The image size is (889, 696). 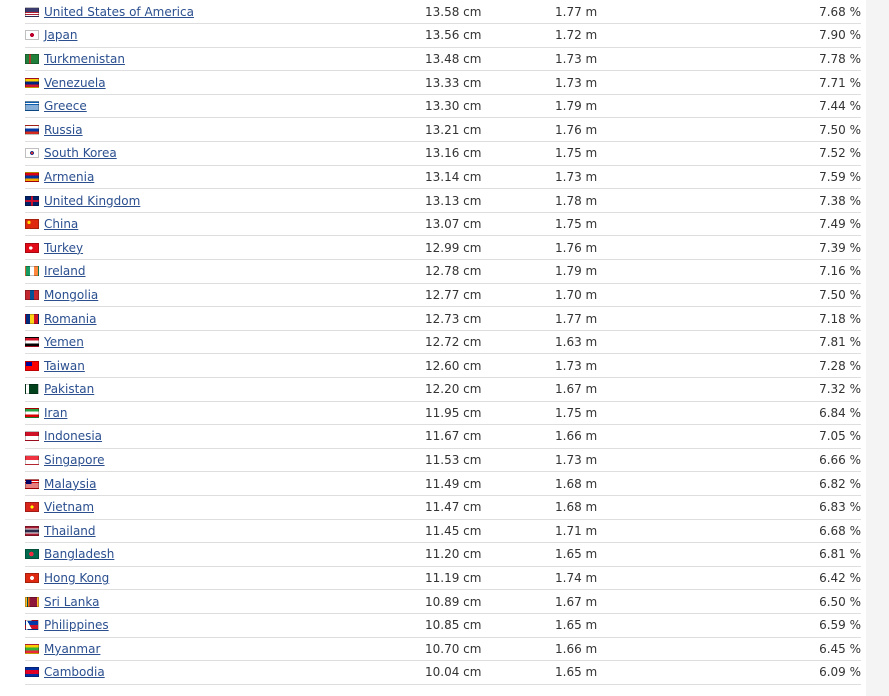 What do you see at coordinates (71, 602) in the screenshot?
I see `country-link: Sri Lanka` at bounding box center [71, 602].